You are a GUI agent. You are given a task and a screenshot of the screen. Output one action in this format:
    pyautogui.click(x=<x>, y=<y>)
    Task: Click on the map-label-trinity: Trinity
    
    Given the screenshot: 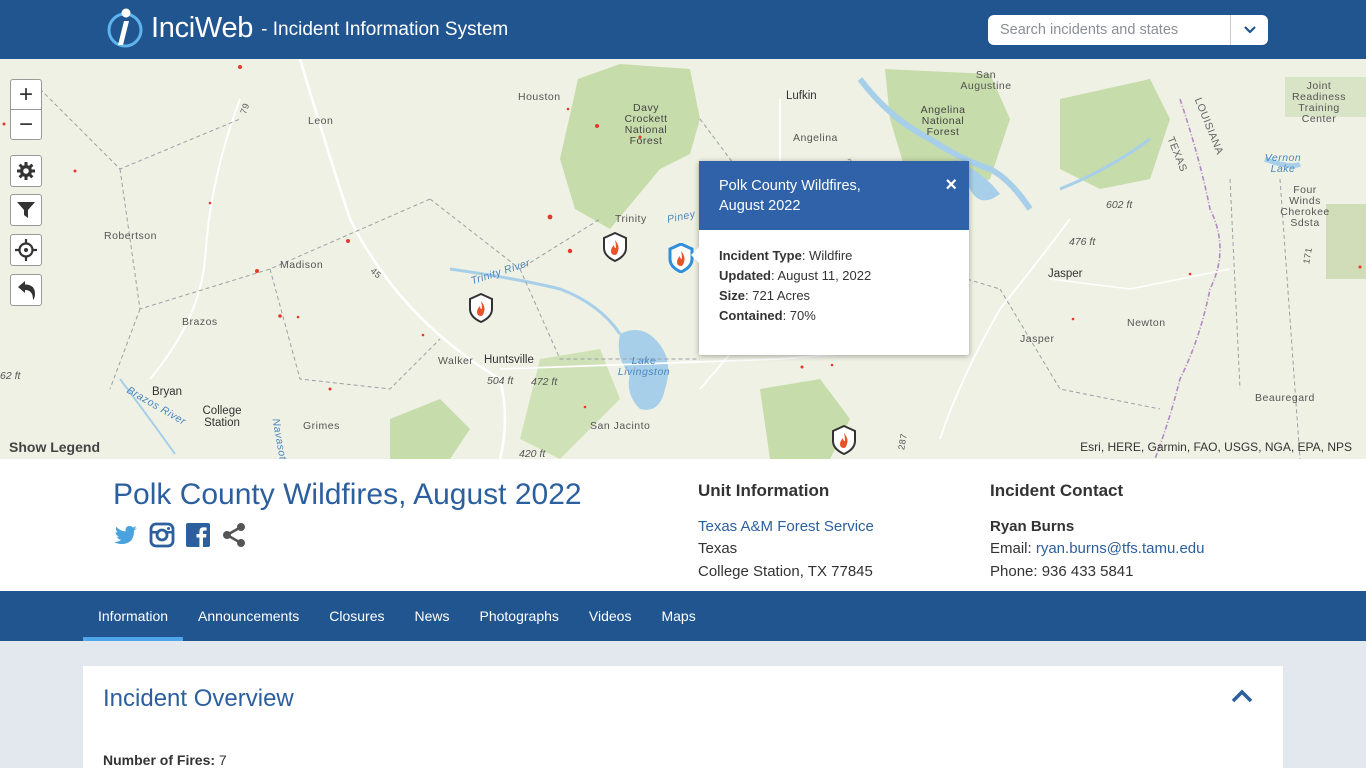 What is the action you would take?
    pyautogui.click(x=631, y=219)
    